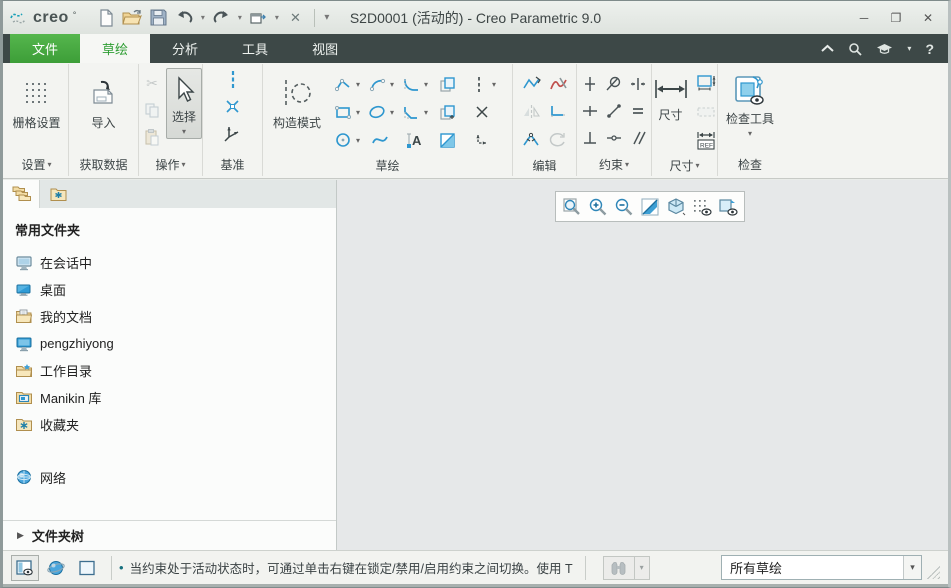 This screenshot has width=951, height=588. Describe the element at coordinates (175, 343) in the screenshot. I see `folder-item-computer: pengzhiyong` at that location.